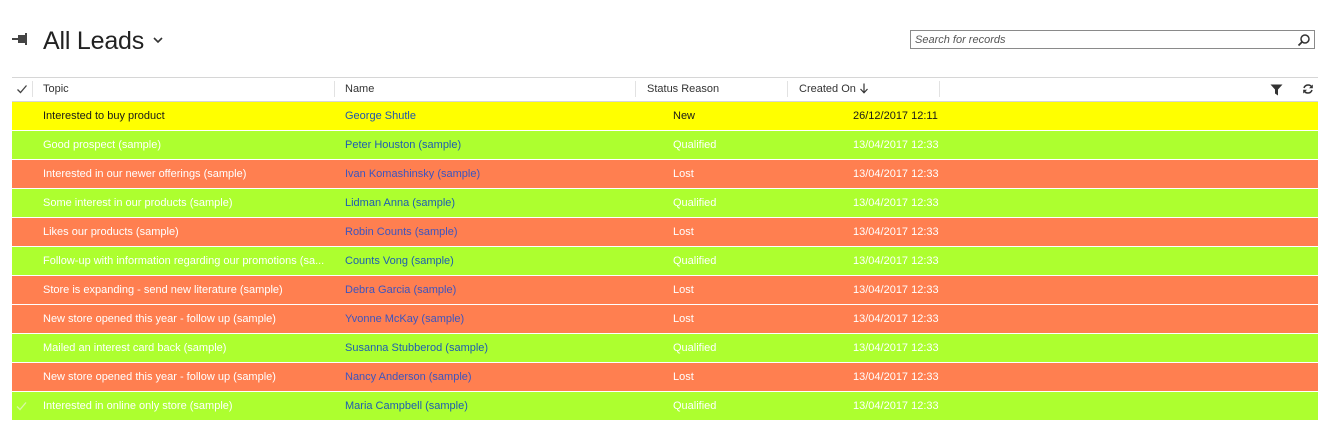  What do you see at coordinates (21, 406) in the screenshot?
I see `row-checkmark-icon` at bounding box center [21, 406].